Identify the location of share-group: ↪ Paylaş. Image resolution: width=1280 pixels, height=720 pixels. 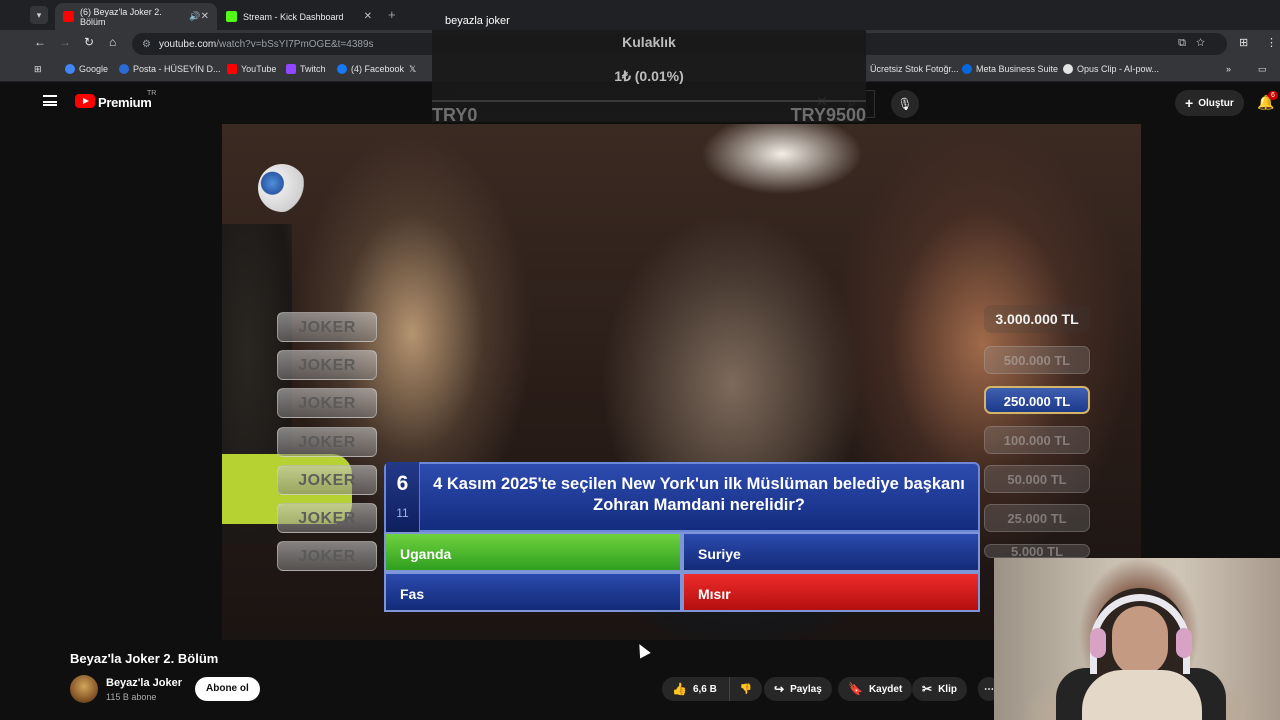
(798, 689).